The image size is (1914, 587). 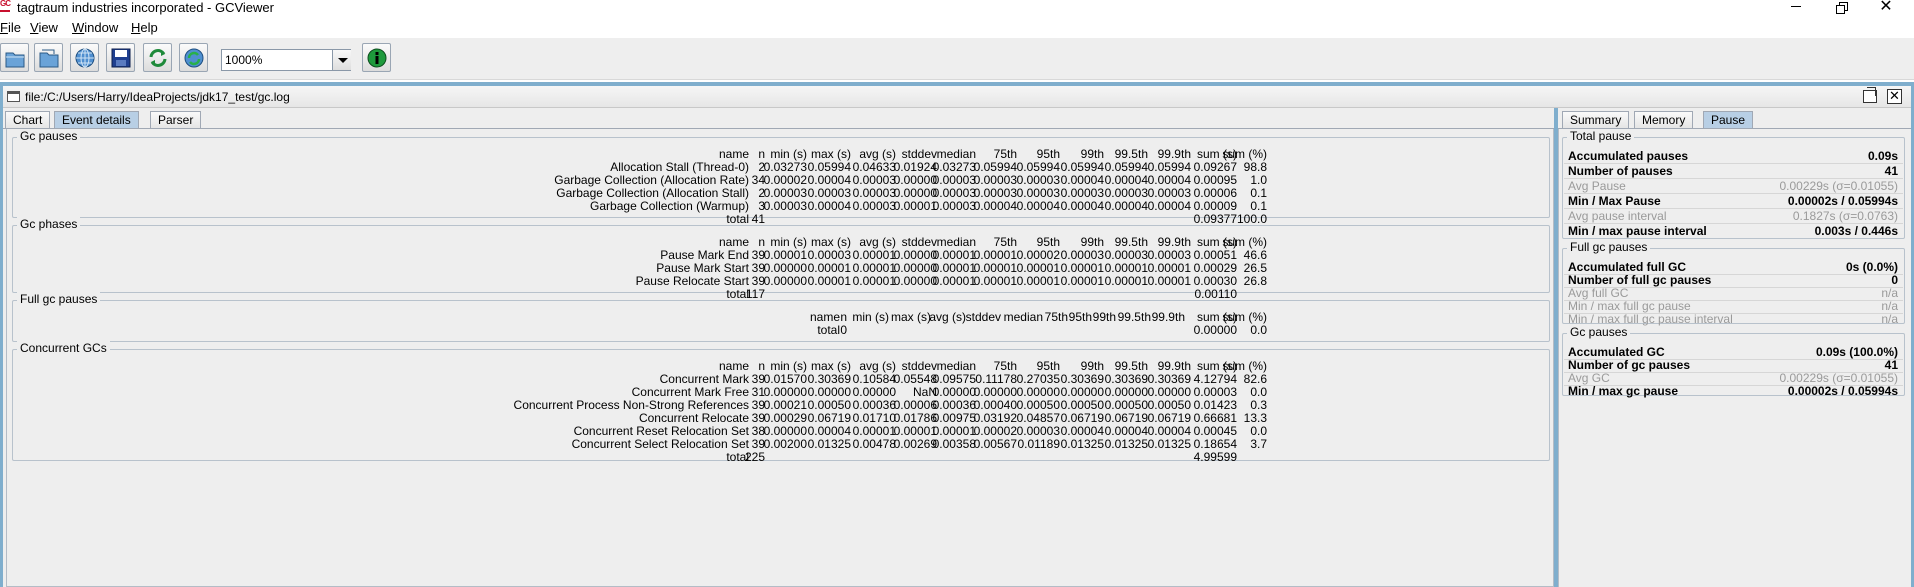 What do you see at coordinates (1845, 216) in the screenshot?
I see `stat-value: 0.1827s (σ=0.0763)` at bounding box center [1845, 216].